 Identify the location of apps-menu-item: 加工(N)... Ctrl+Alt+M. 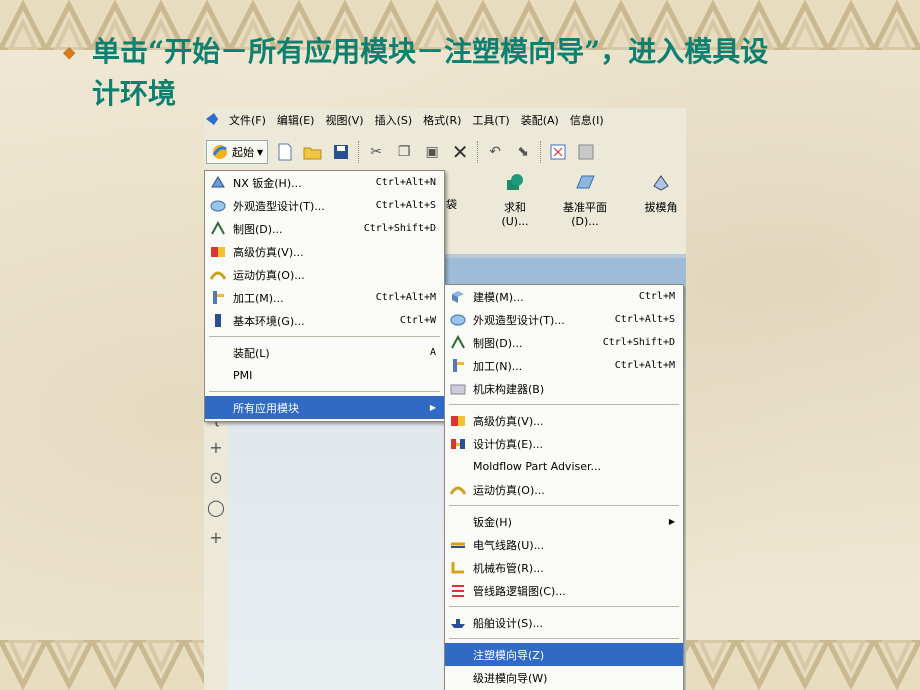
(564, 365).